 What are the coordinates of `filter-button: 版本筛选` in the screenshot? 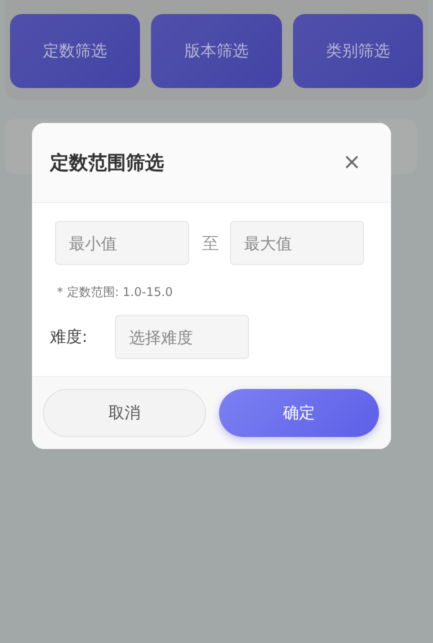 It's located at (216, 51).